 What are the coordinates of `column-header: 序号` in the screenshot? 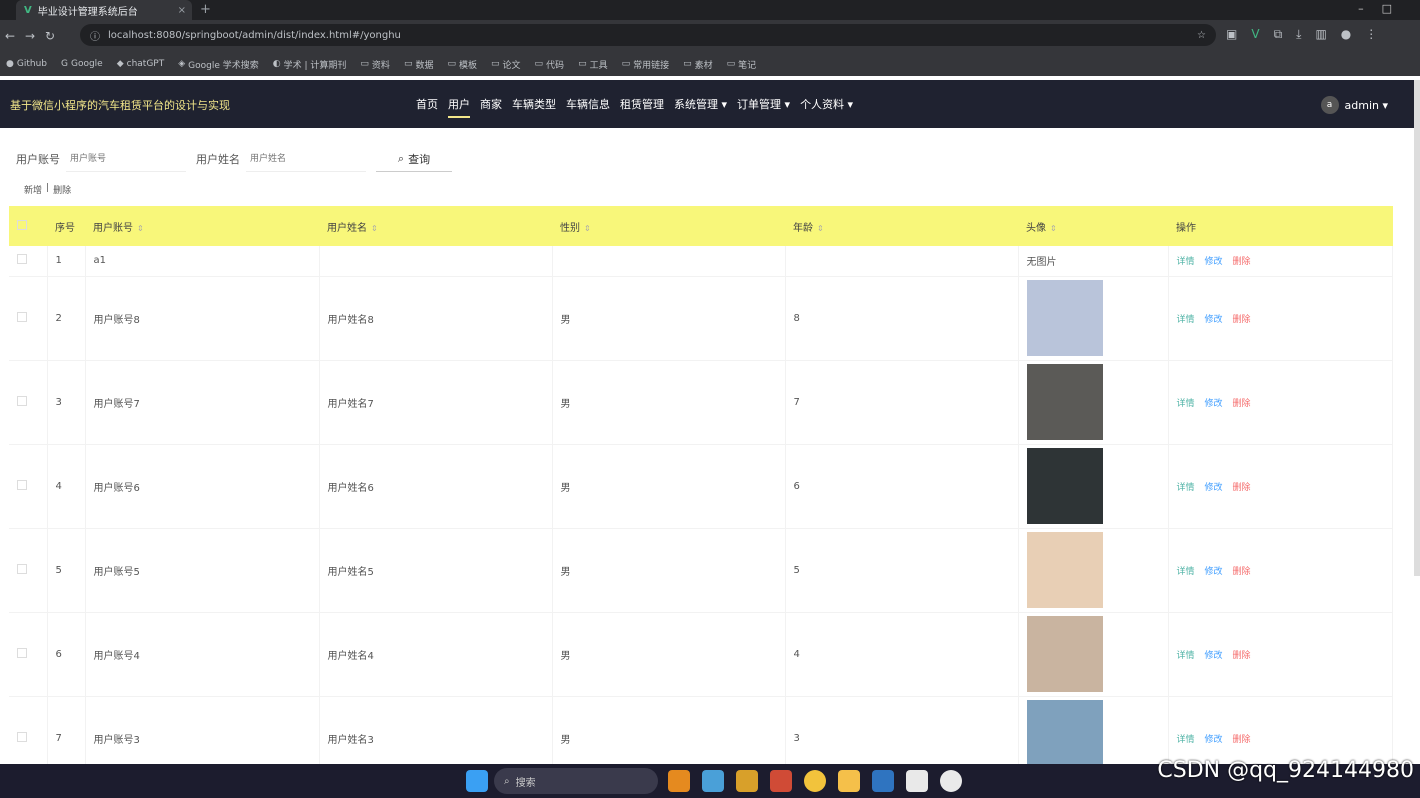 It's located at (66, 226).